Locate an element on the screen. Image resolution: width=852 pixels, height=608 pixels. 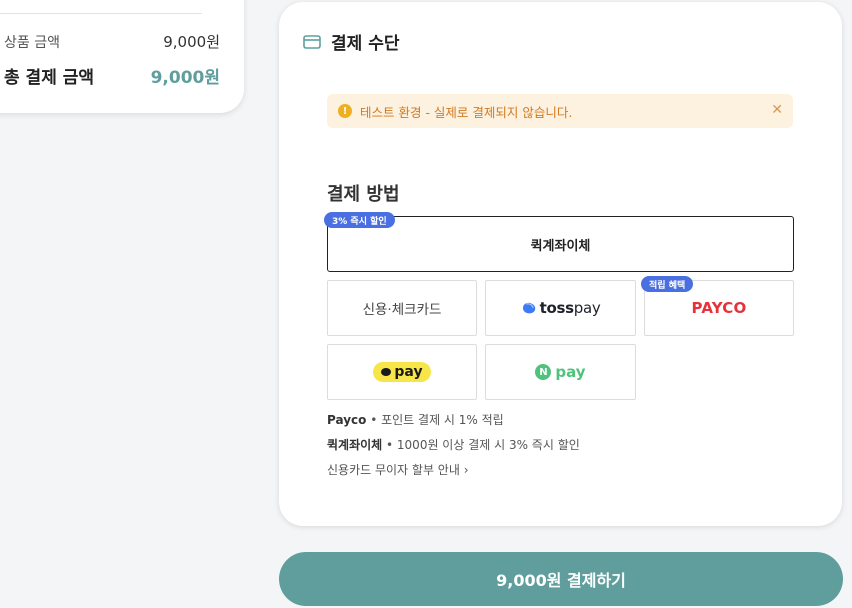
test-env-alert: ! 테스트 환경 - 실제로 결제되지 않습니다. ✕ is located at coordinates (560, 111).